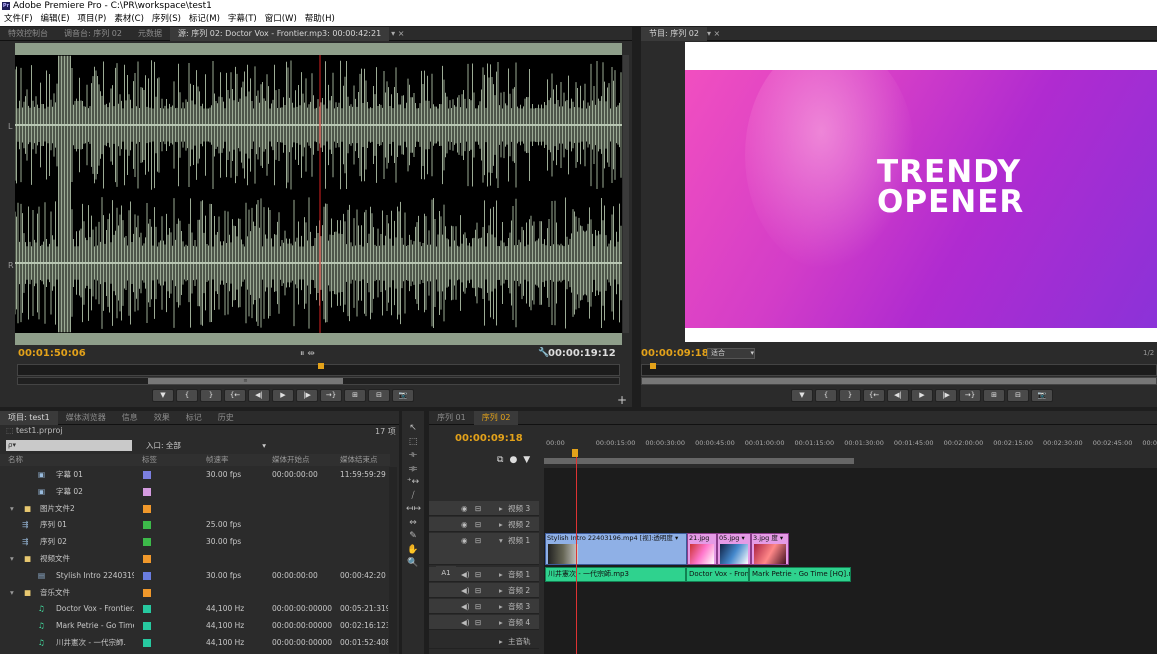 Image resolution: width=1157 pixels, height=654 pixels. Describe the element at coordinates (130, 418) in the screenshot. I see `tab-info: 信息` at that location.